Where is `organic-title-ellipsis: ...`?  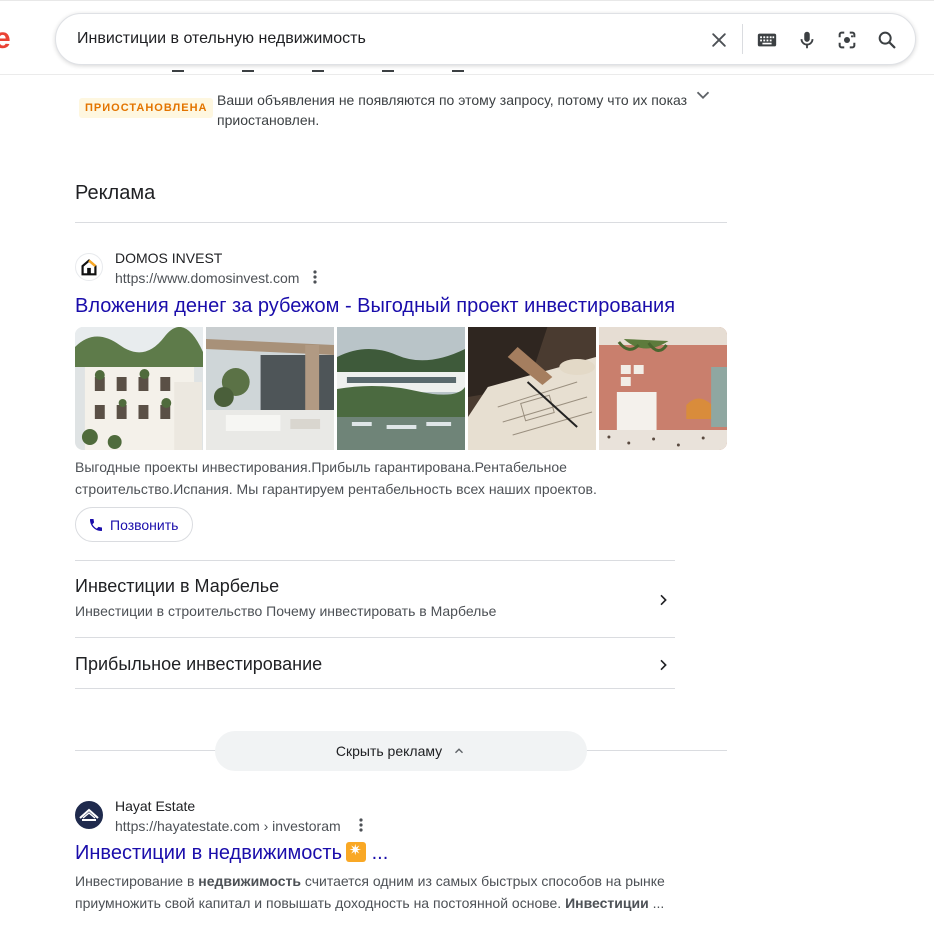
organic-title-ellipsis: ... is located at coordinates (380, 853).